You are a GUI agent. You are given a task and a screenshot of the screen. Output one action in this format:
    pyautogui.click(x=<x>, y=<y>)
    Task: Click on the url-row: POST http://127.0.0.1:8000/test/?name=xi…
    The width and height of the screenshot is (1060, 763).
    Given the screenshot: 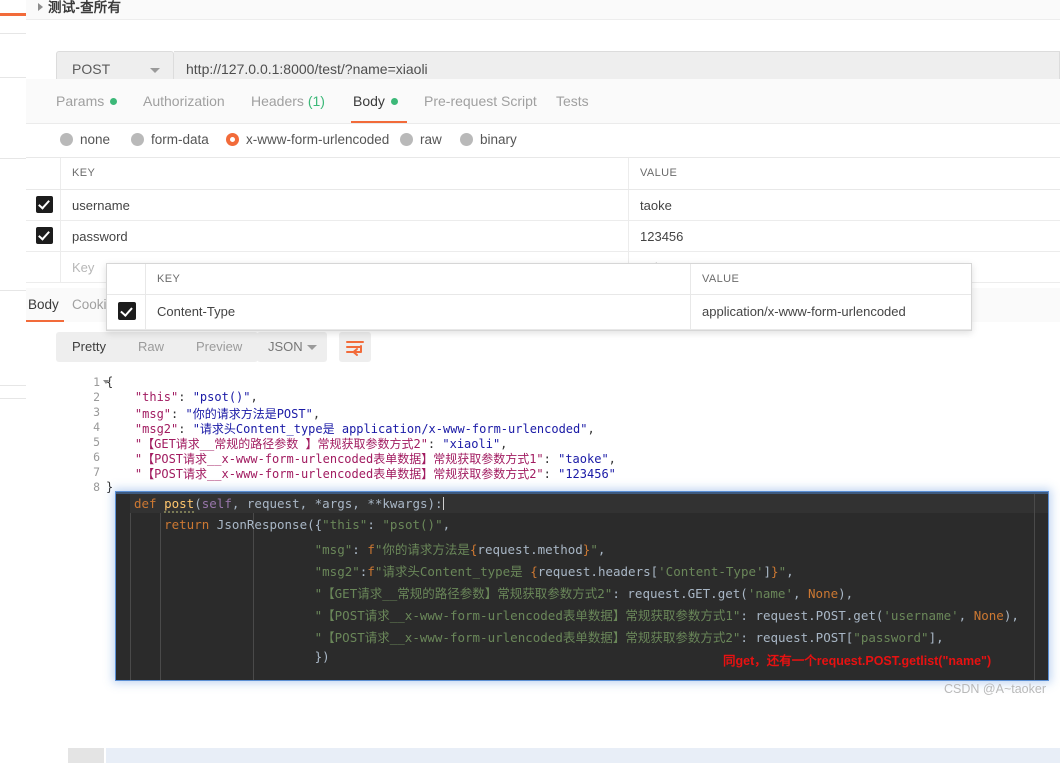 What is the action you would take?
    pyautogui.click(x=543, y=53)
    